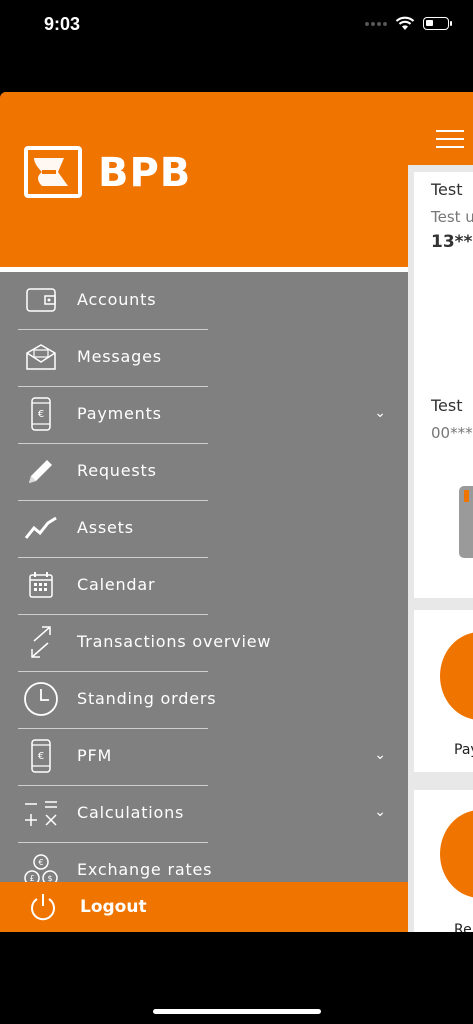  What do you see at coordinates (376, 23) in the screenshot?
I see `cellular-signal-icon` at bounding box center [376, 23].